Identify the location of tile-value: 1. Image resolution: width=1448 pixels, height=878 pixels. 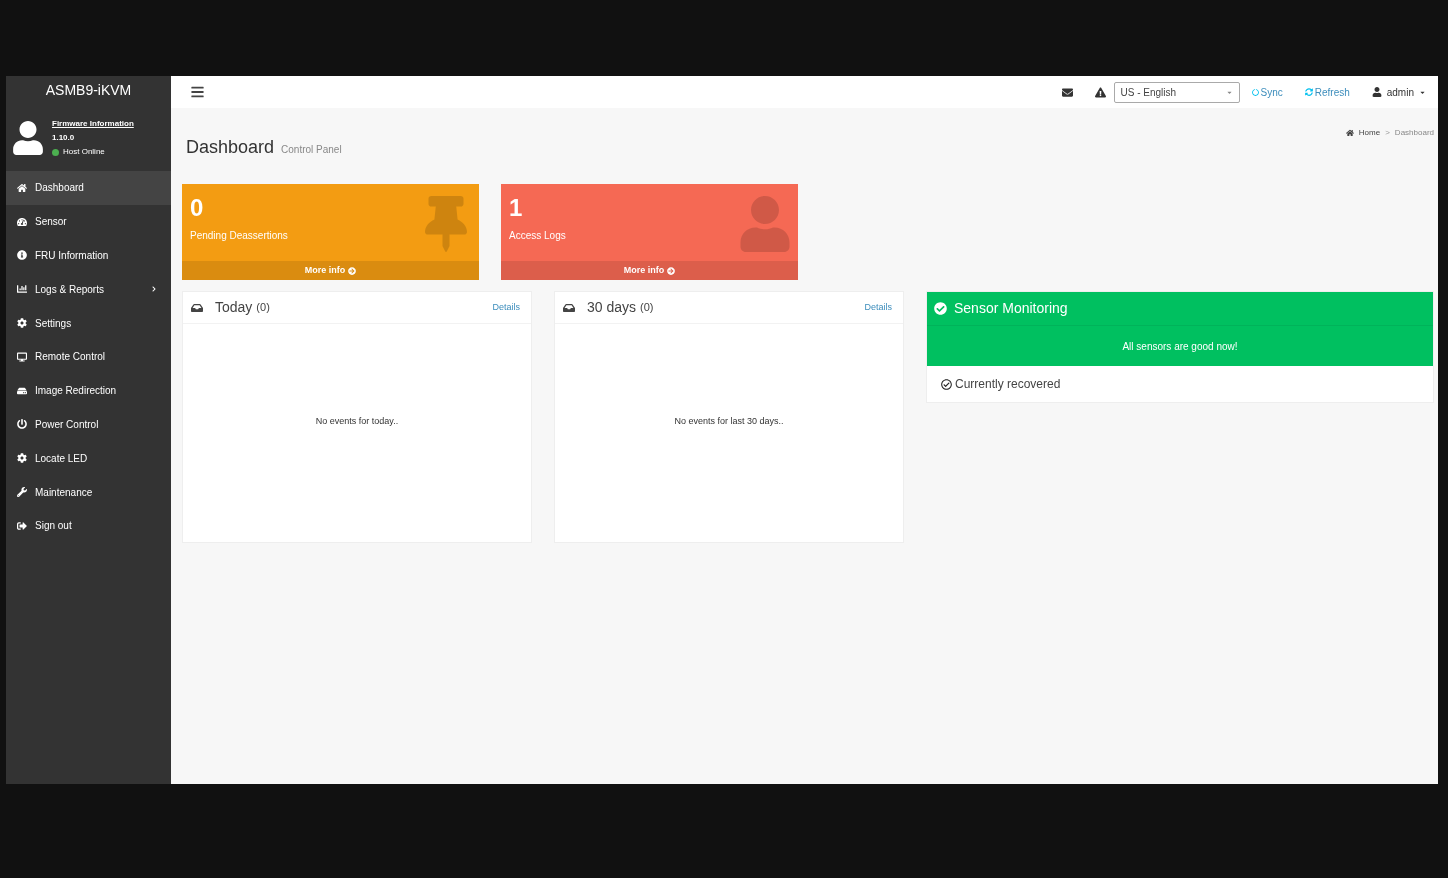
(516, 208).